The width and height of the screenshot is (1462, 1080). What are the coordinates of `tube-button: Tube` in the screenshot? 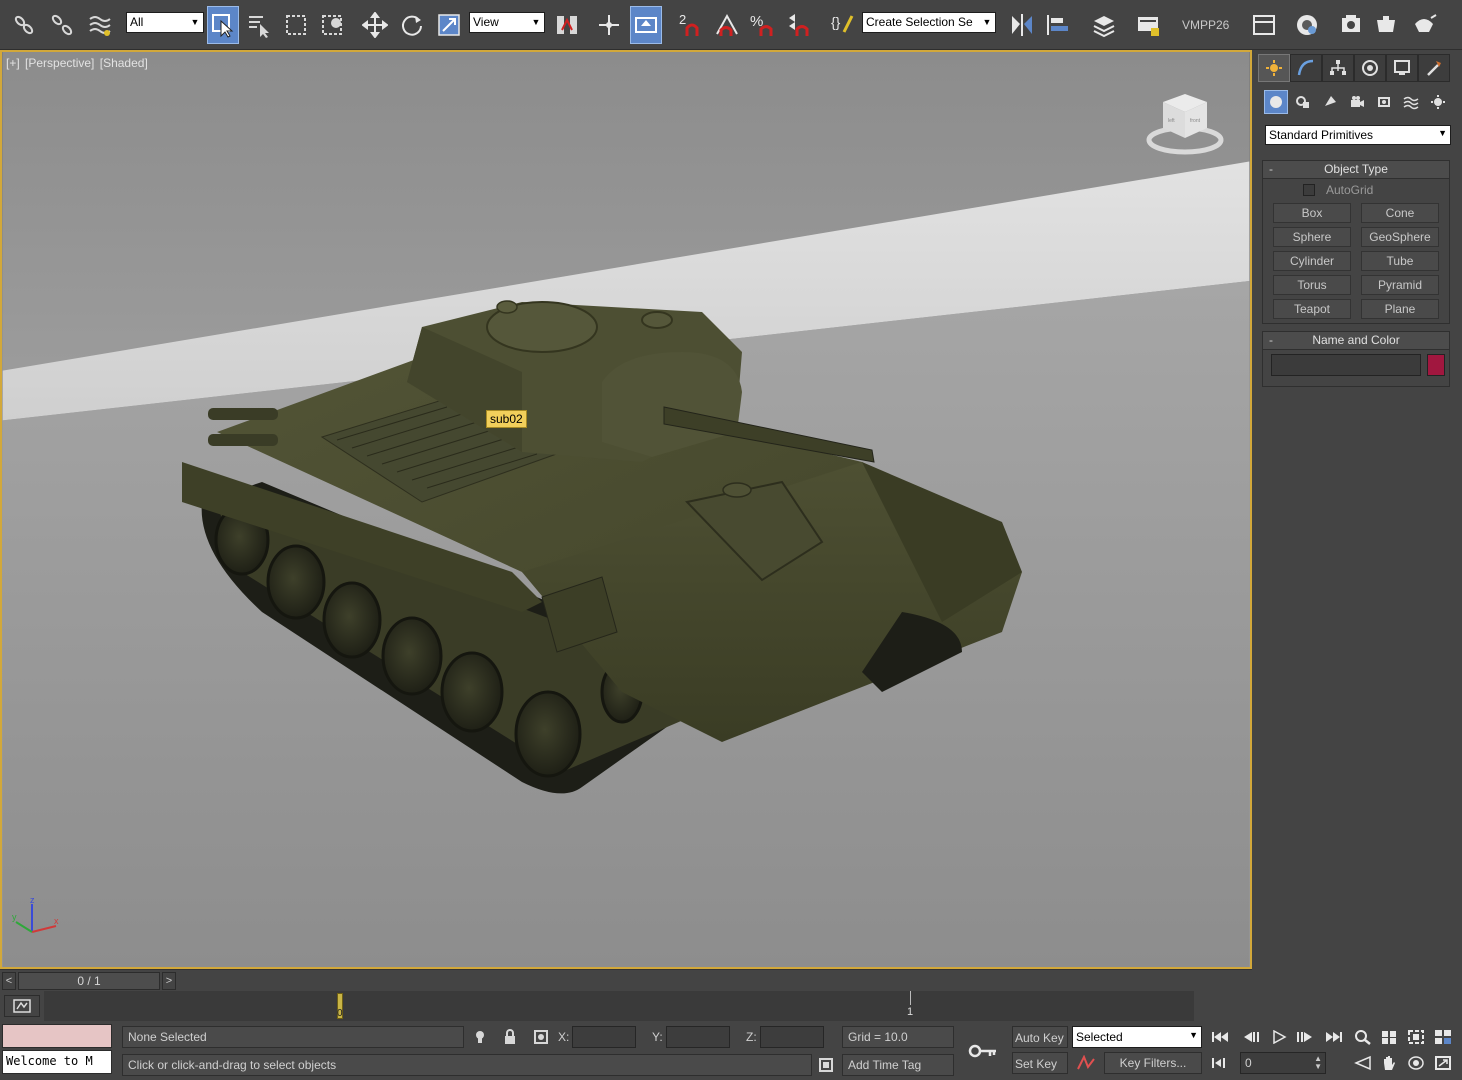 It's located at (1400, 261).